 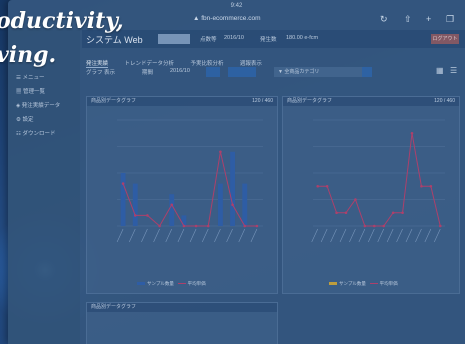 I want to click on panel-1-title: 商品別データグラフ, so click(x=114, y=101).